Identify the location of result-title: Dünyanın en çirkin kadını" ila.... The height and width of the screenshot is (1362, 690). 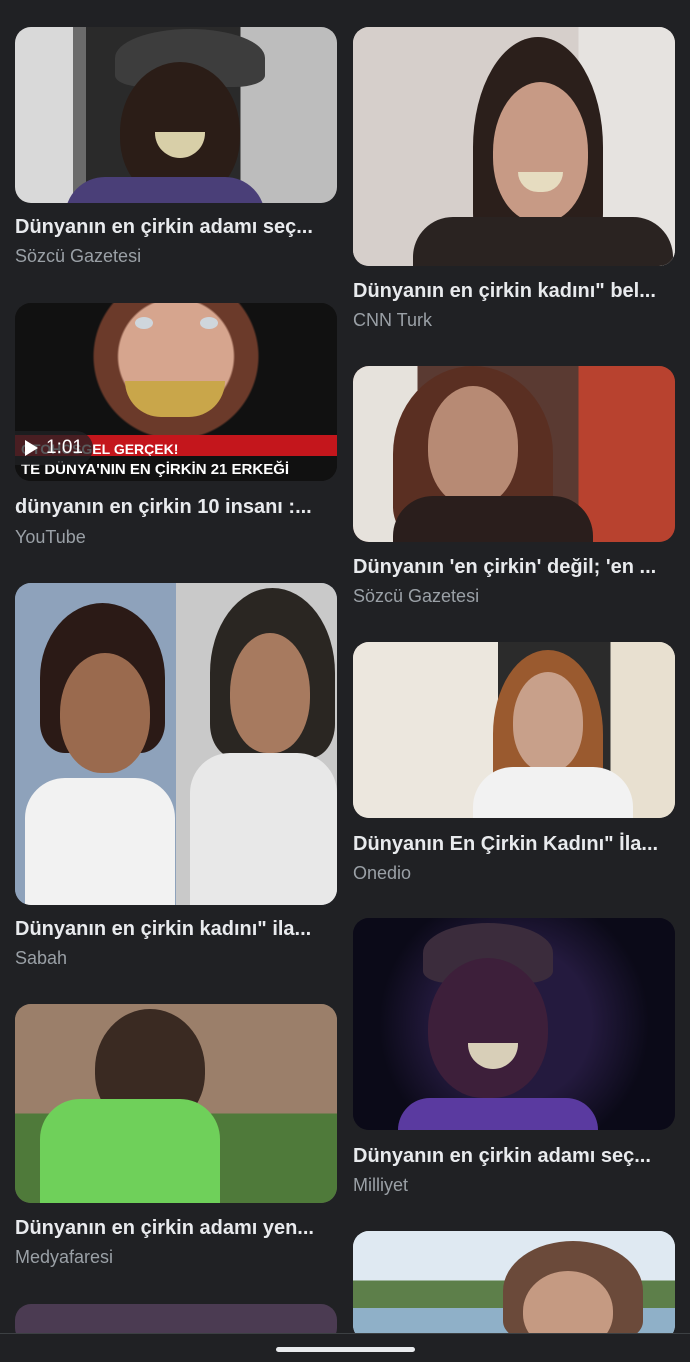
(176, 929).